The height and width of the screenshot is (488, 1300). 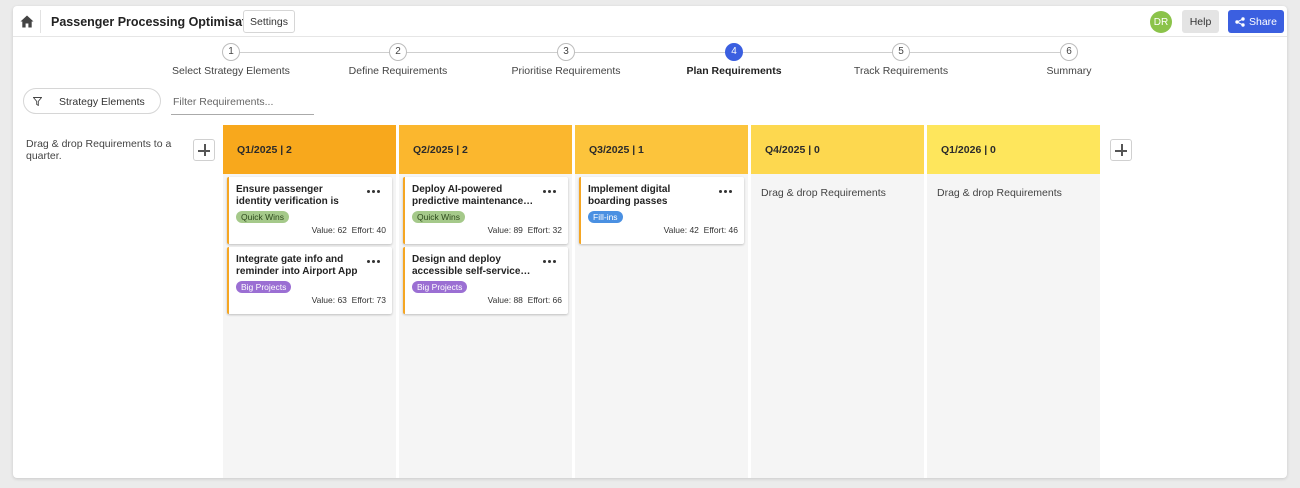 What do you see at coordinates (242, 102) in the screenshot?
I see `filter-requirements-input` at bounding box center [242, 102].